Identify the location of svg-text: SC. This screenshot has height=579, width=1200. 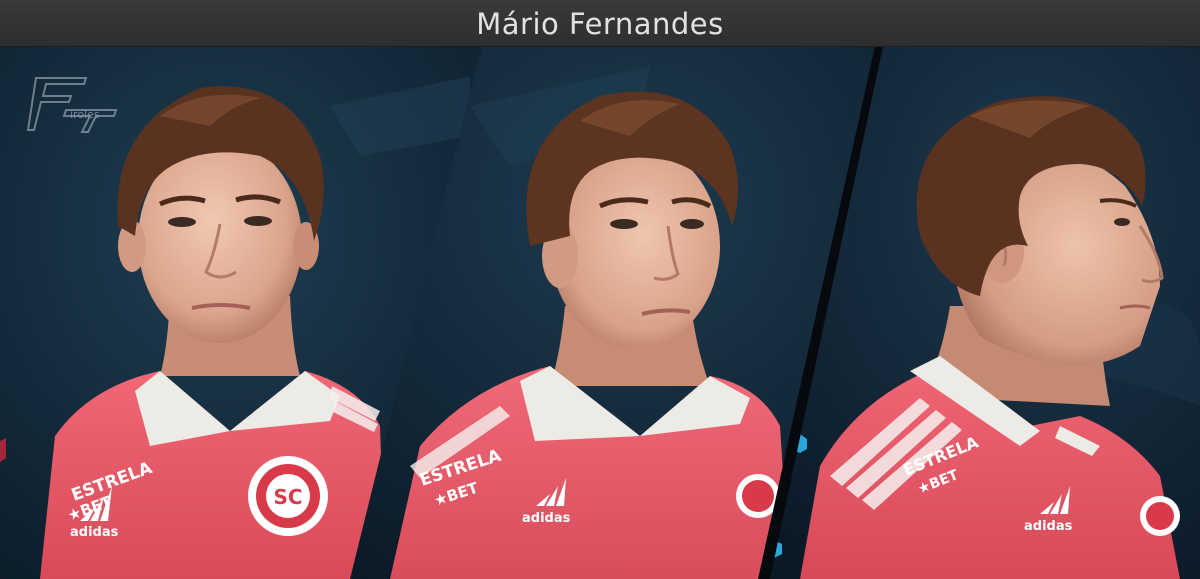
(287, 497).